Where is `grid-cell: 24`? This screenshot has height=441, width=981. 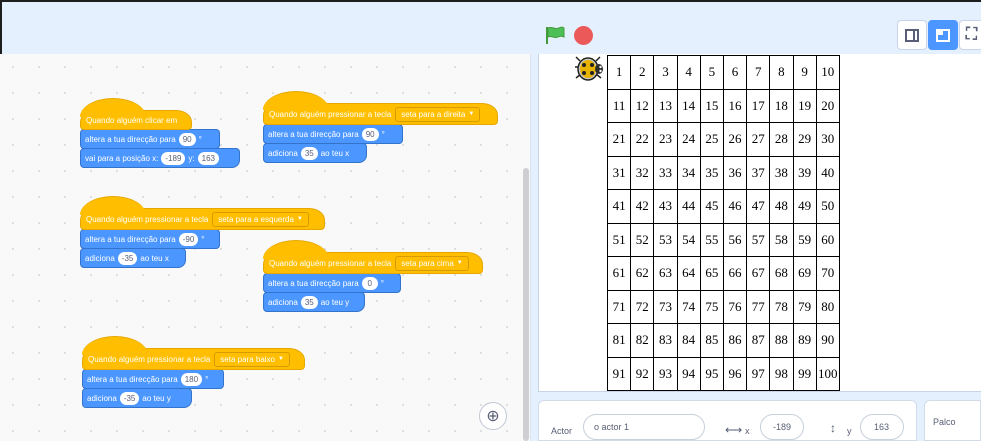
grid-cell: 24 is located at coordinates (688, 139).